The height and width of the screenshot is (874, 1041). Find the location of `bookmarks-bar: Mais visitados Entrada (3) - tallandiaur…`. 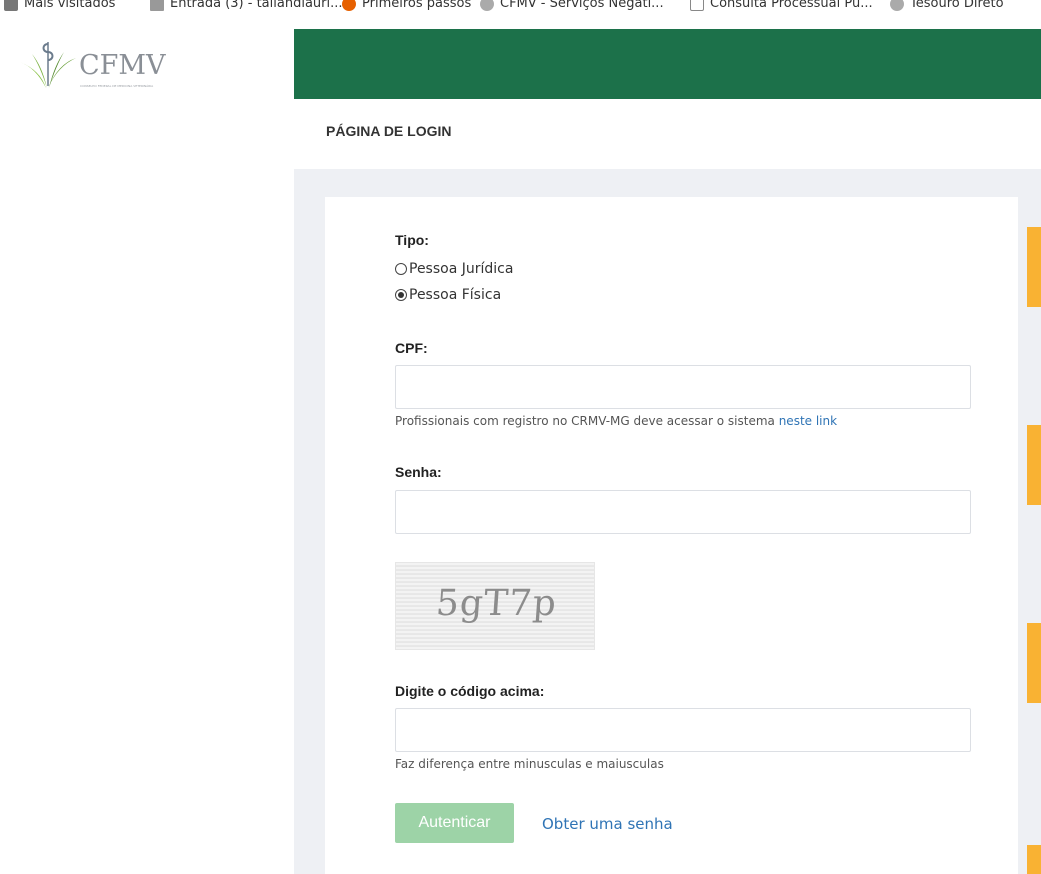

bookmarks-bar: Mais visitados Entrada (3) - tallandiaur… is located at coordinates (520, 13).